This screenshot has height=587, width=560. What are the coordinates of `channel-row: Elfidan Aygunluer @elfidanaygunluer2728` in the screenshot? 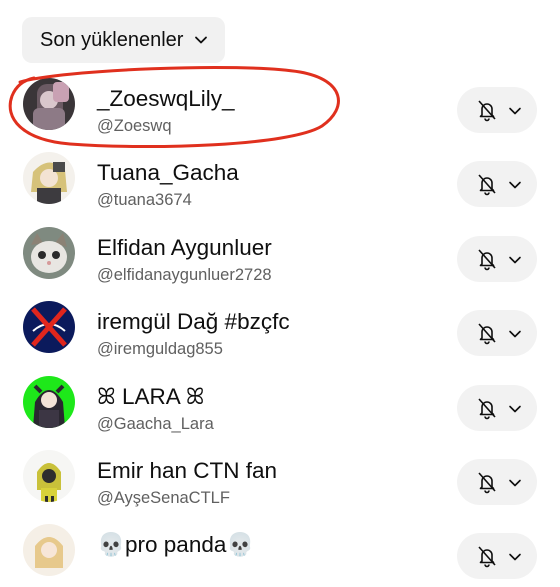 It's located at (280, 252).